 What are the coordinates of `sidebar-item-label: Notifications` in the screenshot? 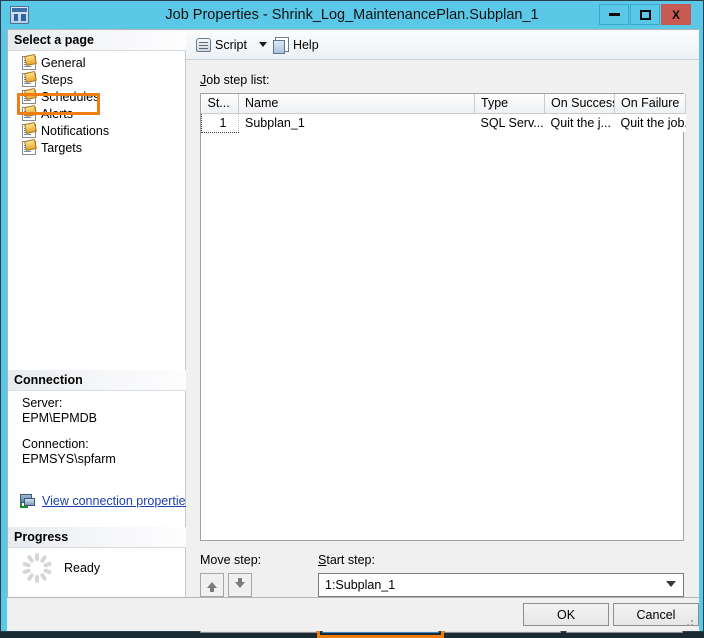 It's located at (75, 130).